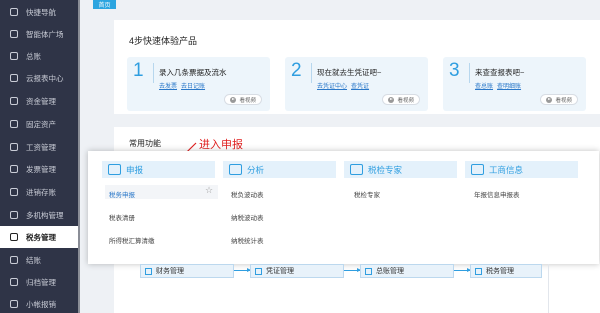 This screenshot has width=600, height=313. I want to click on sidebar-item-archive: 归档管理, so click(40, 282).